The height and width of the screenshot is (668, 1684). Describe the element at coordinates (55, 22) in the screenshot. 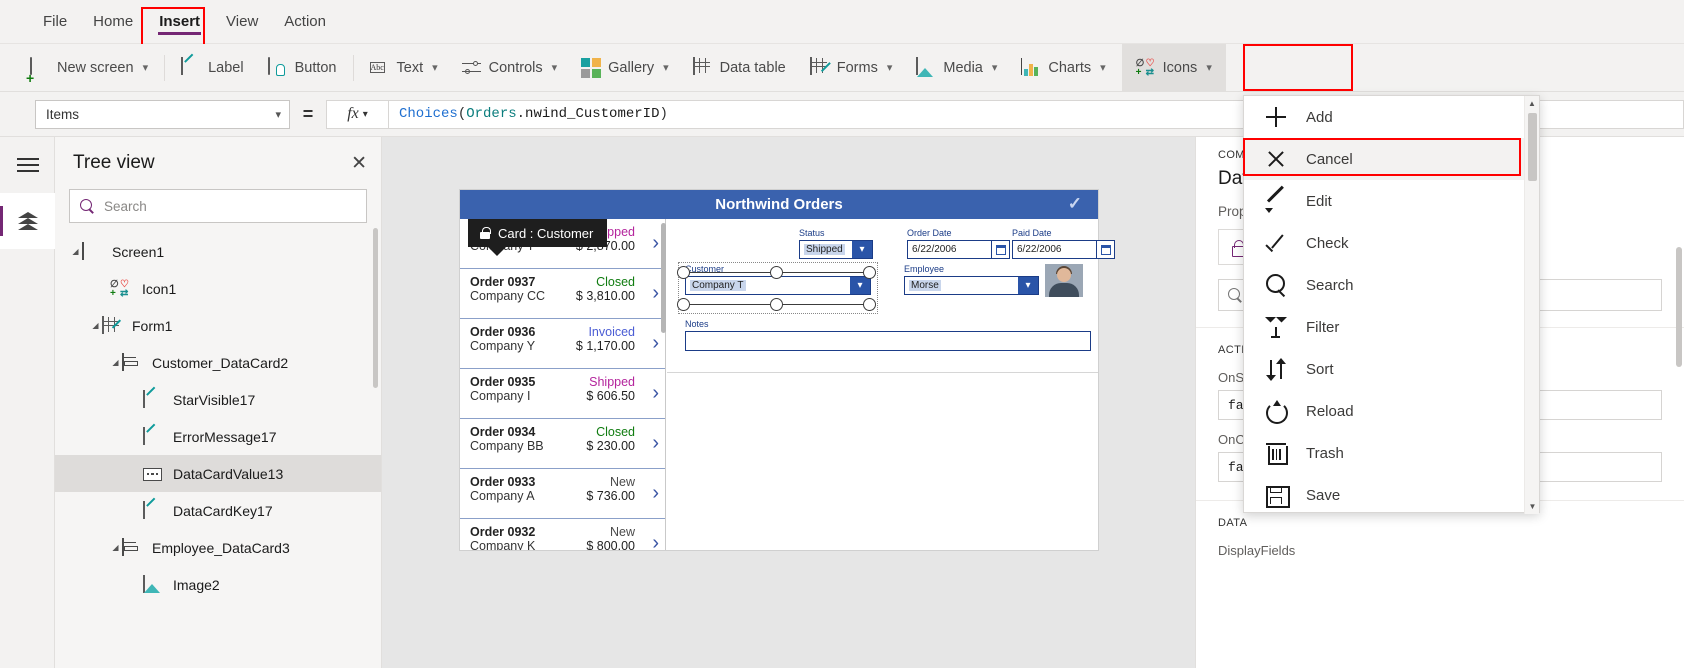

I see `menu-item-file: File` at that location.